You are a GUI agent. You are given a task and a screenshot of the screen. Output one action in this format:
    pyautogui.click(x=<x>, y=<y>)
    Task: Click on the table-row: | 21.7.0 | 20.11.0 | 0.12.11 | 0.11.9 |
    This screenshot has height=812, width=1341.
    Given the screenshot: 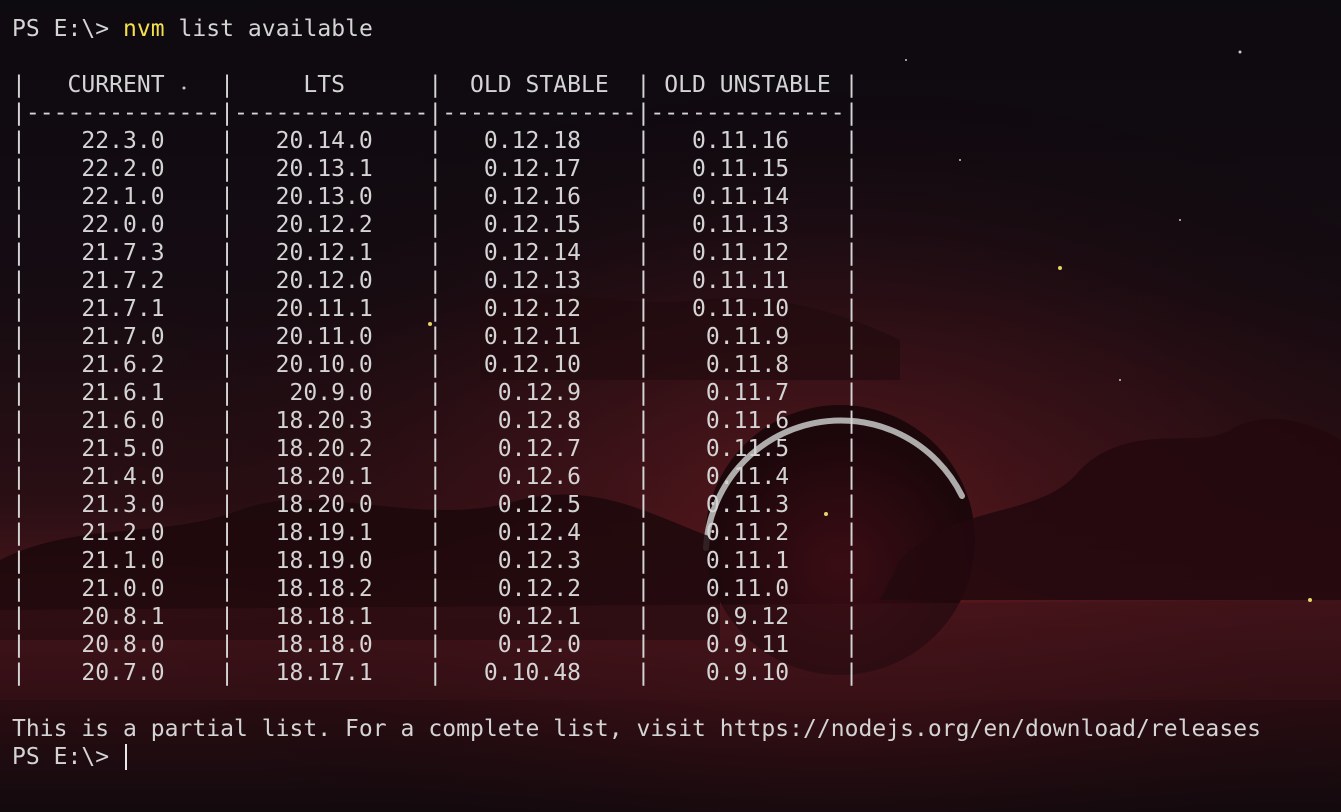 What is the action you would take?
    pyautogui.click(x=435, y=337)
    